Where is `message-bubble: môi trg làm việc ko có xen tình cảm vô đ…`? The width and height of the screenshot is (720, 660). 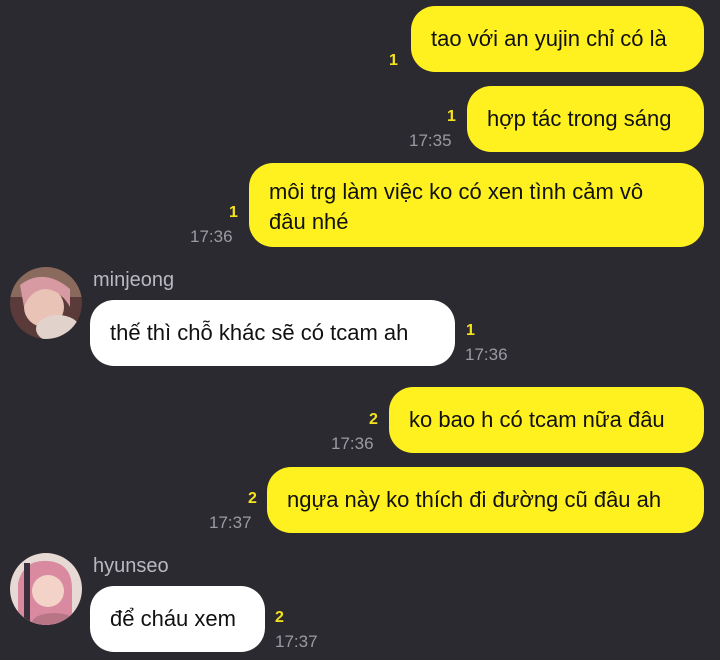
message-bubble: môi trg làm việc ko có xen tình cảm vô đ… is located at coordinates (476, 205).